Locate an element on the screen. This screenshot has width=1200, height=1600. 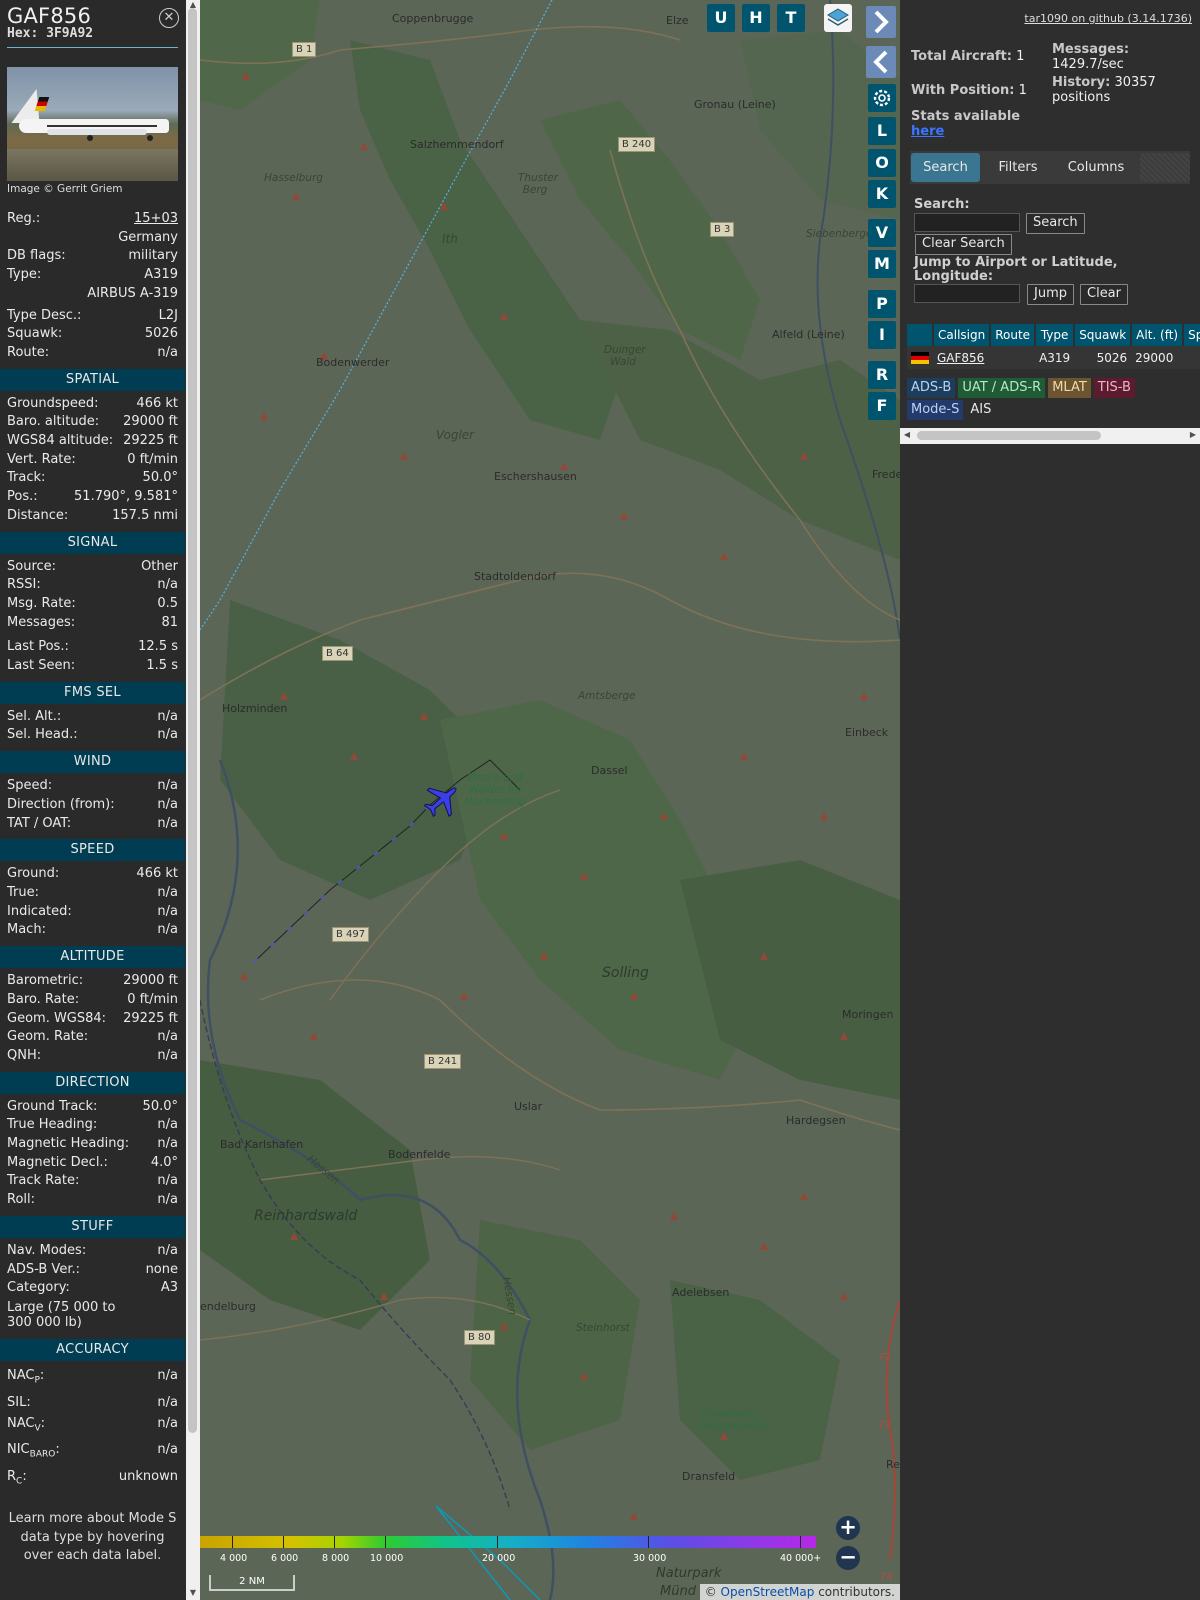
aircraft-photo is located at coordinates (92, 124).